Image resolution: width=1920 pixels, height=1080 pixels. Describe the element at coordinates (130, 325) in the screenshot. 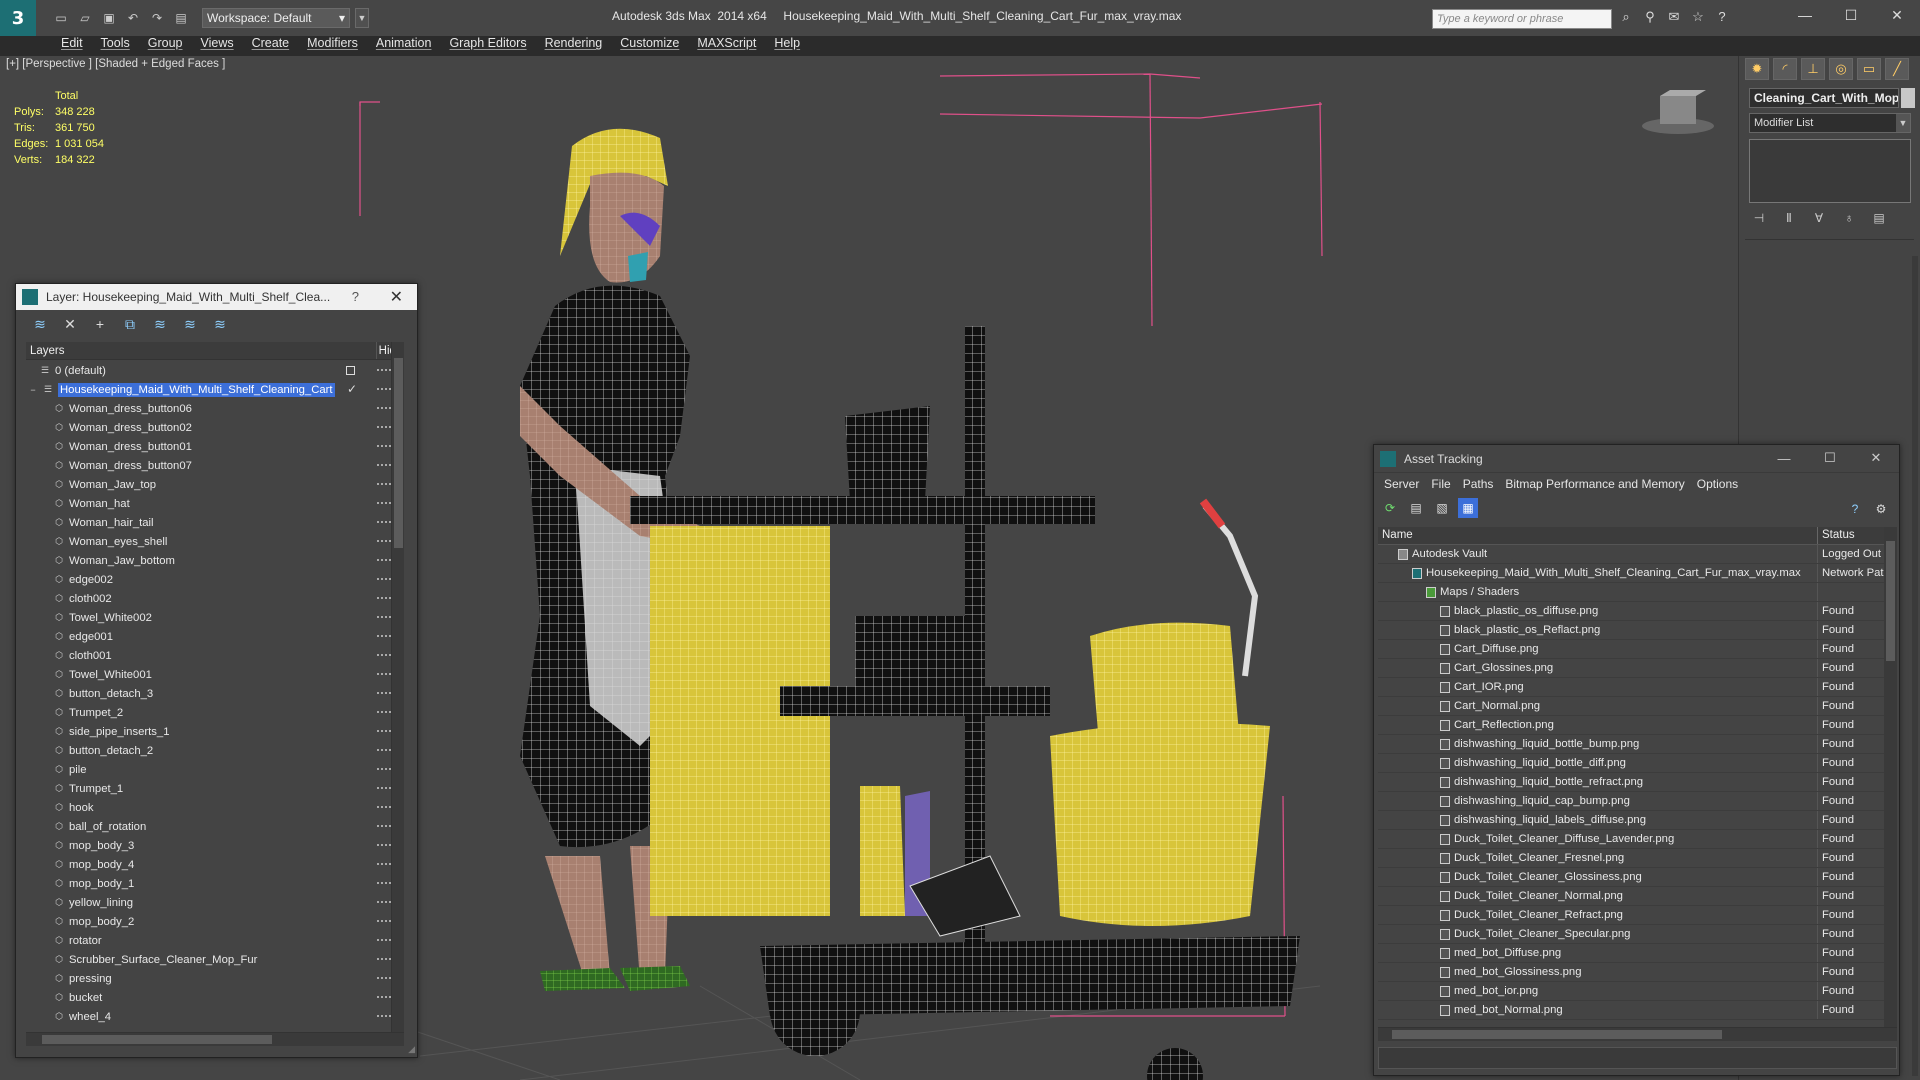

I see `select-objects-icon: ⧉` at that location.